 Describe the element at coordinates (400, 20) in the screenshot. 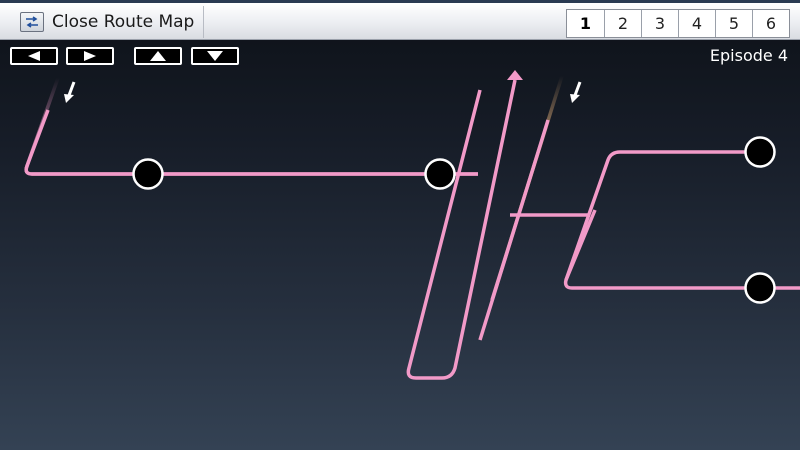

I see `top-toolbar: Close Route Map 1 2 3 4 5 6` at that location.